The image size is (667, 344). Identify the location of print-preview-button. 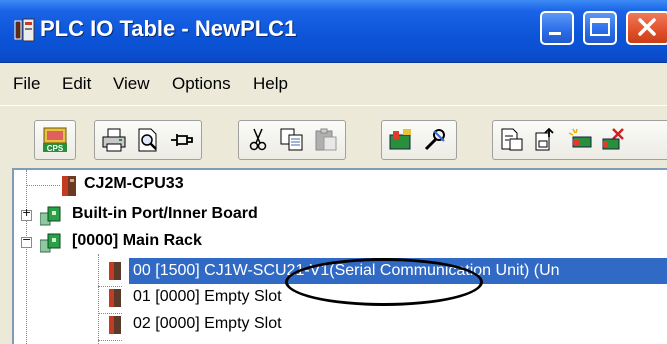
(148, 140).